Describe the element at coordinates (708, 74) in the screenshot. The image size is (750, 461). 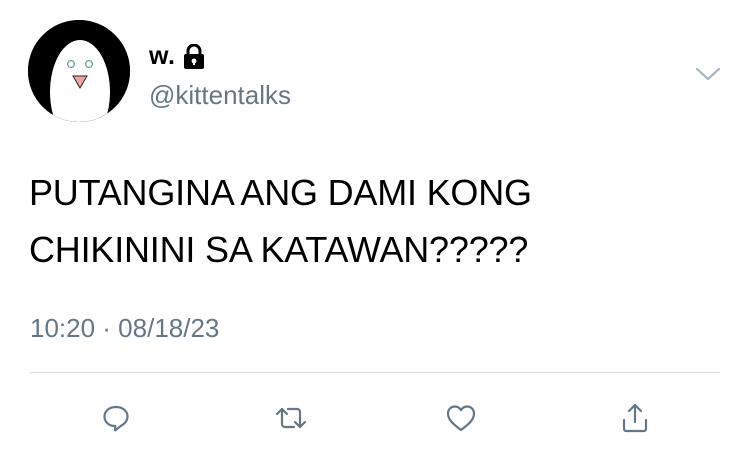
I see `chevron-down-icon` at that location.